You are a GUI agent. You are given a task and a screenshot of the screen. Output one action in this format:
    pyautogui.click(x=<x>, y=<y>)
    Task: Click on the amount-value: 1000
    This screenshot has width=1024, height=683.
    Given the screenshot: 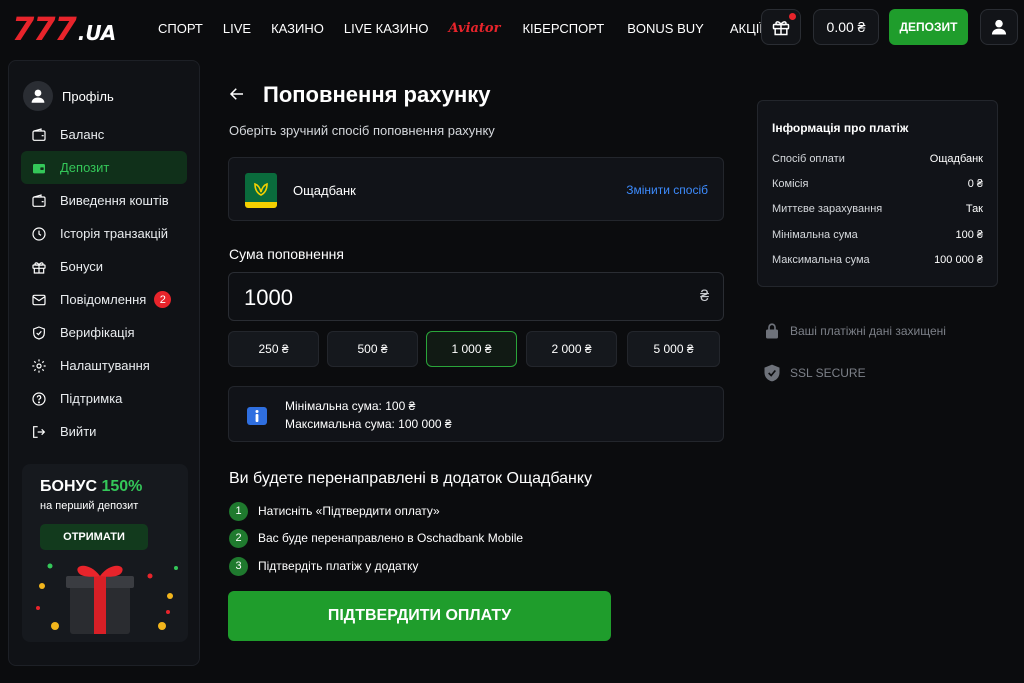 What is the action you would take?
    pyautogui.click(x=268, y=297)
    